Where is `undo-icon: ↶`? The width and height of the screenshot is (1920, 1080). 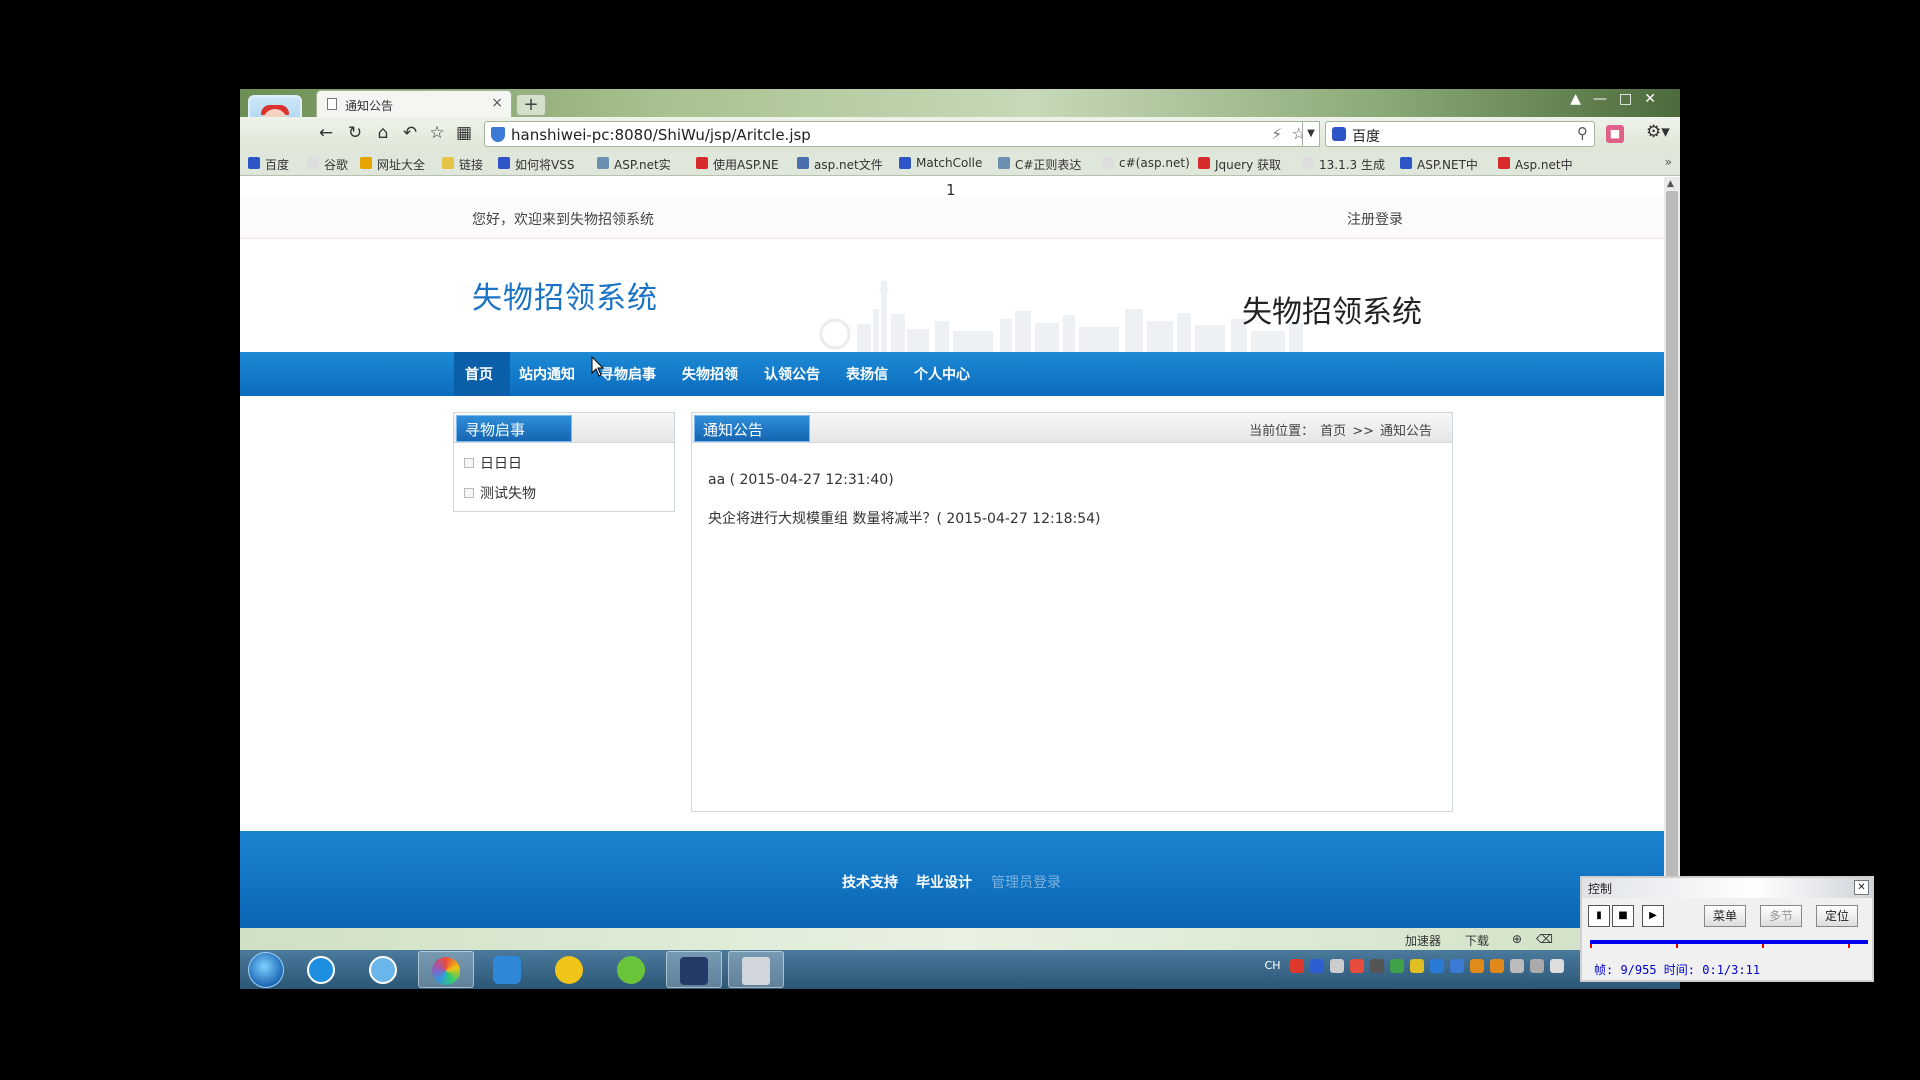
undo-icon: ↶ is located at coordinates (410, 133).